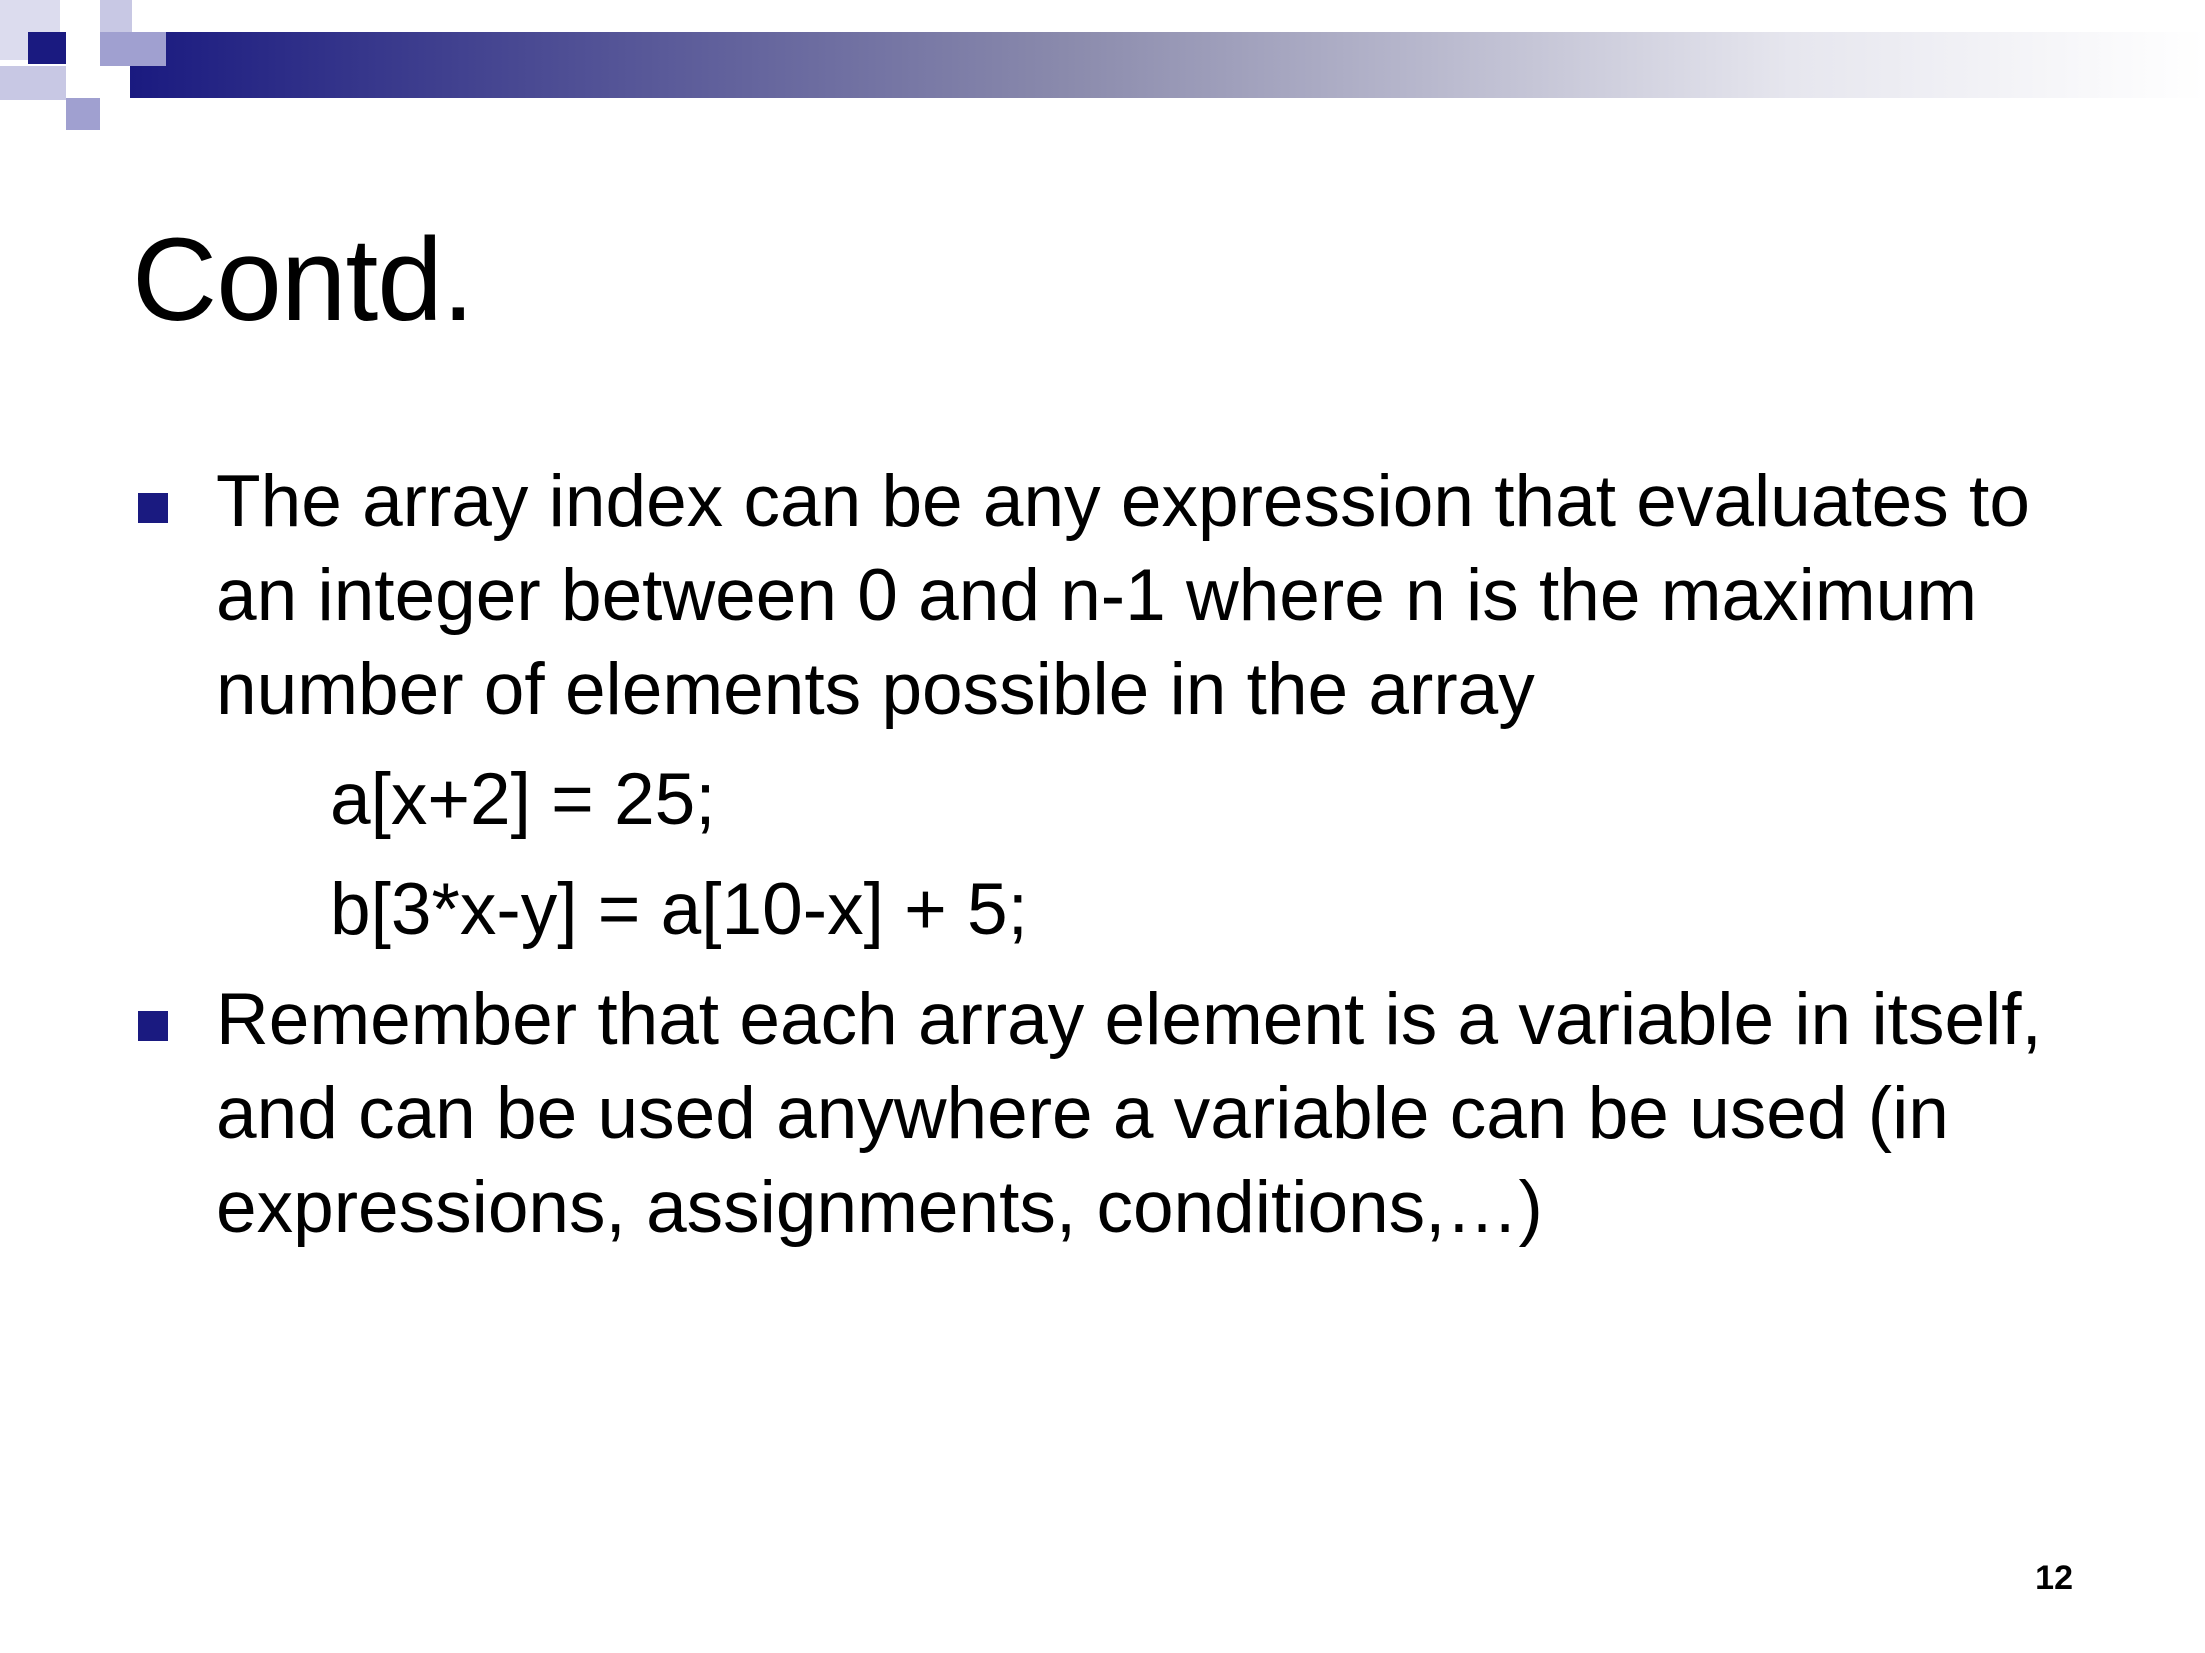  Describe the element at coordinates (303, 280) in the screenshot. I see `slide-title: Contd.` at that location.